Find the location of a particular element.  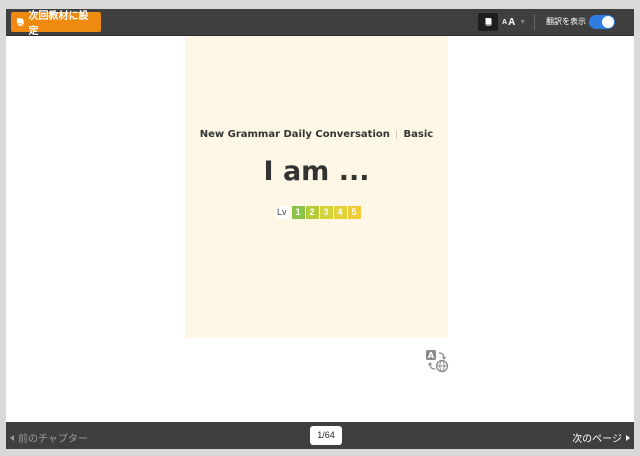

level-badge-2: 2 is located at coordinates (312, 212).